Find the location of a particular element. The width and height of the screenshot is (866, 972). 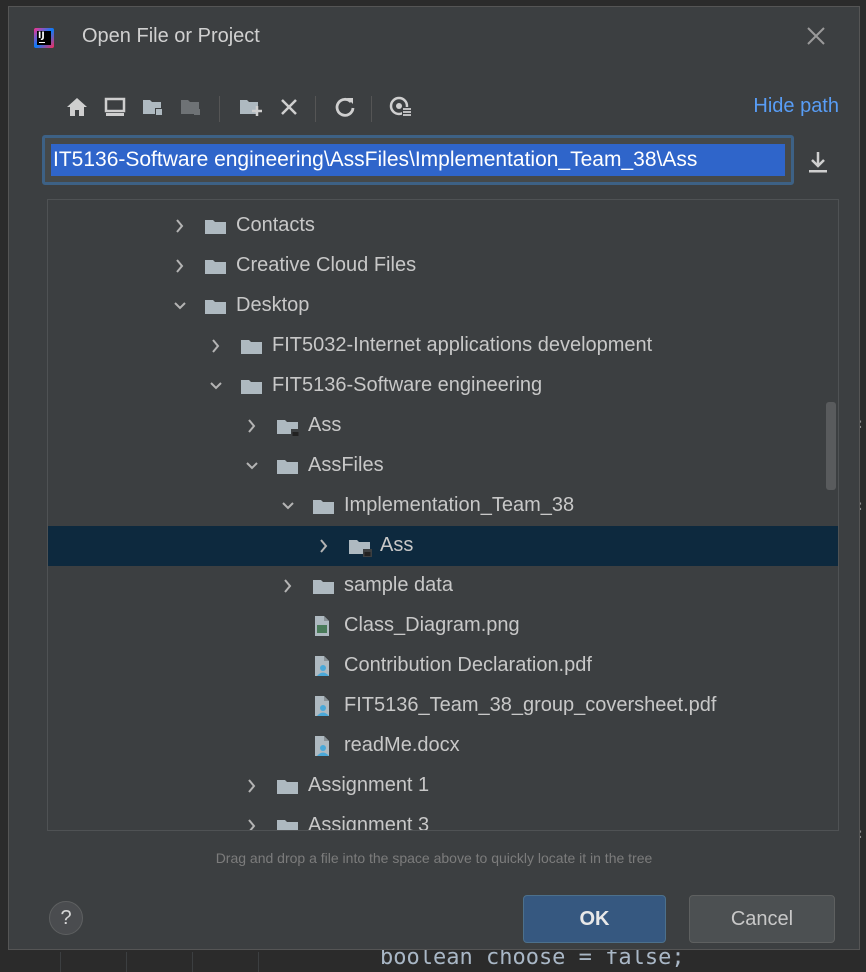

folder-tree-item: Assignment 1 is located at coordinates (443, 786).